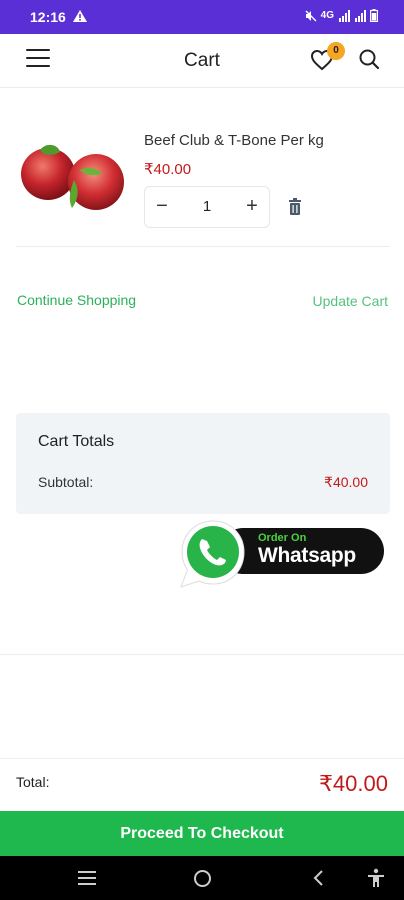  Describe the element at coordinates (162, 207) in the screenshot. I see `quantity-decrease-button: −` at that location.